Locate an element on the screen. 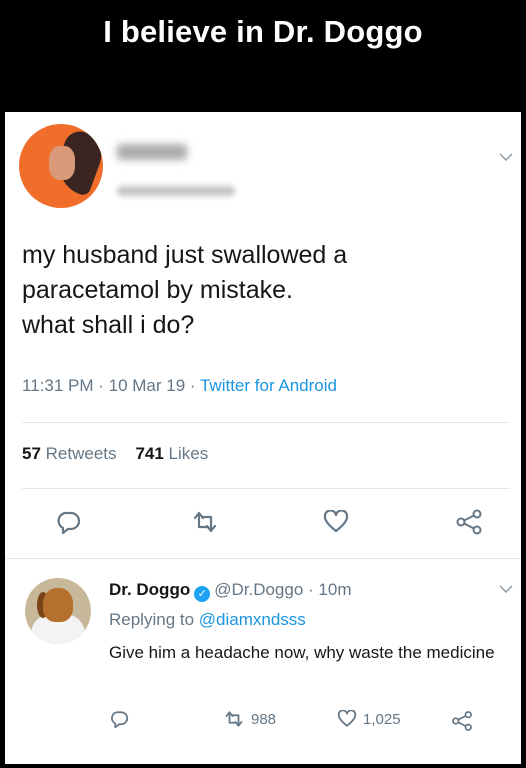 This screenshot has width=526, height=768. replying-to: Replying to @diamxndsss is located at coordinates (207, 620).